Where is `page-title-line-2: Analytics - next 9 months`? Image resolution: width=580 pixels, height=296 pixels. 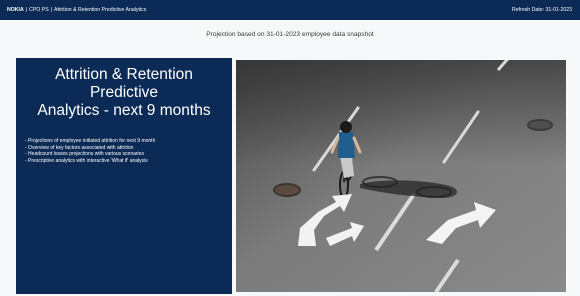
page-title-line-2: Analytics - next 9 months is located at coordinates (124, 110).